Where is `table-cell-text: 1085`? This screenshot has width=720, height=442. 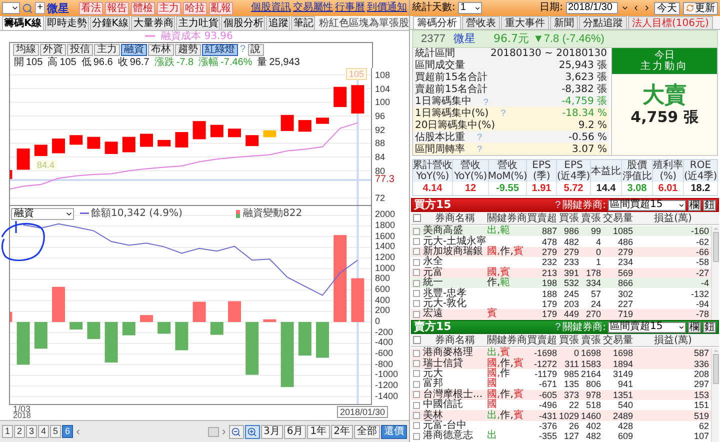 table-cell-text: 1085 is located at coordinates (623, 231).